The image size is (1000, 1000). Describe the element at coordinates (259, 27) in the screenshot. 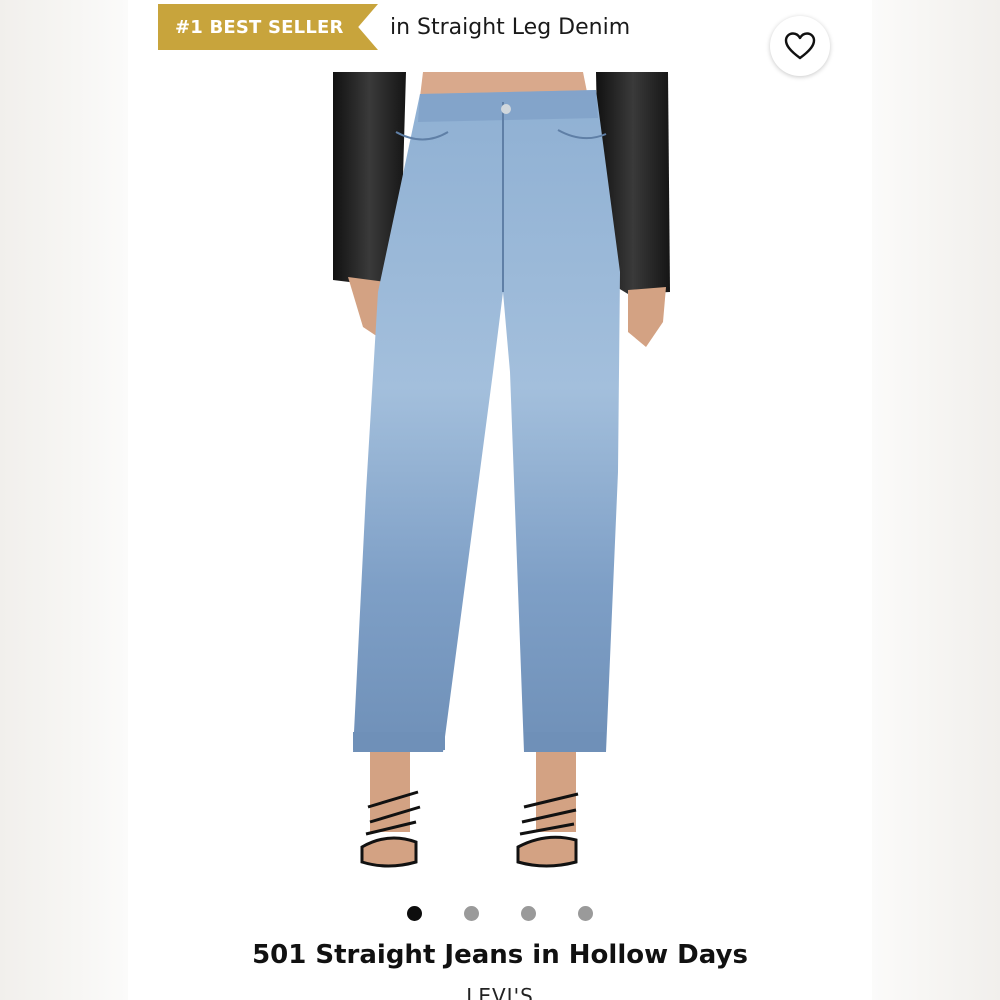

I see `best-seller-label: #1 BEST SELLER` at that location.